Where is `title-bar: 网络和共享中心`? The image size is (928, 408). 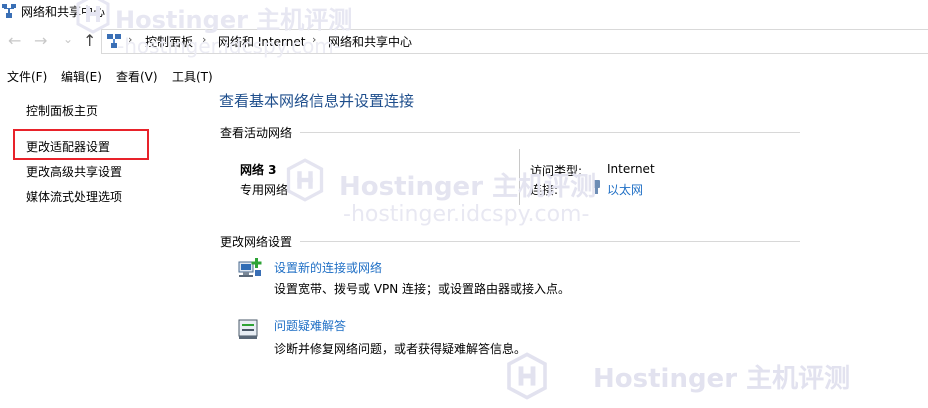
title-bar: 网络和共享中心 is located at coordinates (464, 12).